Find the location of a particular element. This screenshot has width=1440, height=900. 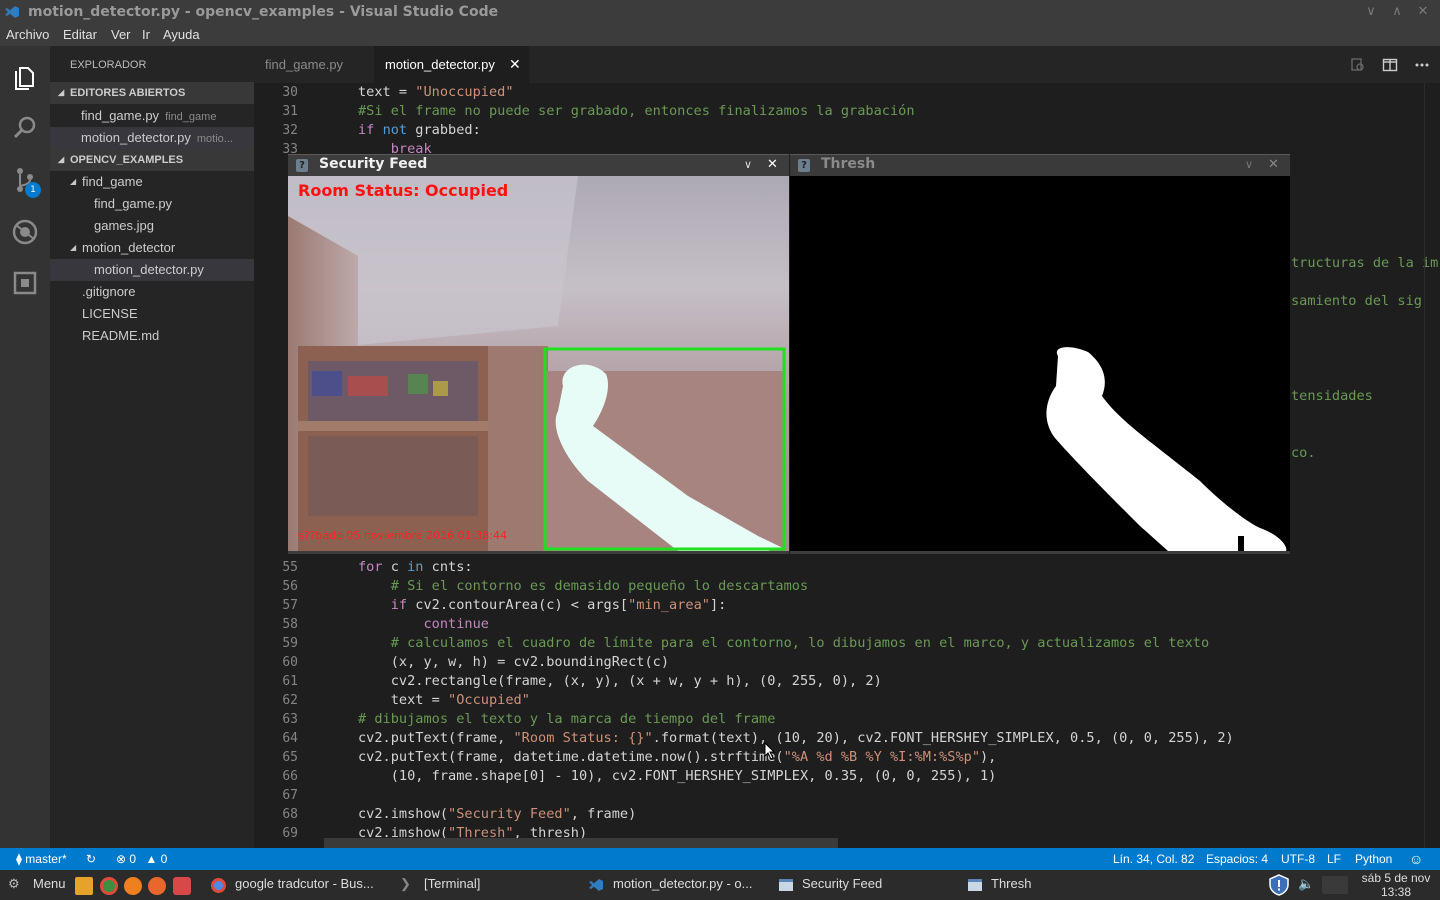

help-icon: ? is located at coordinates (302, 165).